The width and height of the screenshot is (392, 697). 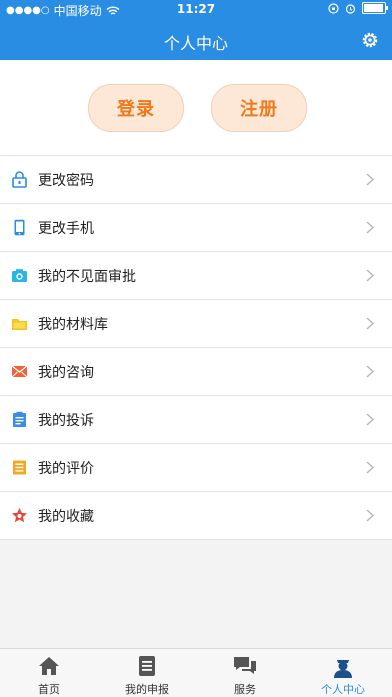 What do you see at coordinates (66, 469) in the screenshot?
I see `menu-item-label: 我的评价` at bounding box center [66, 469].